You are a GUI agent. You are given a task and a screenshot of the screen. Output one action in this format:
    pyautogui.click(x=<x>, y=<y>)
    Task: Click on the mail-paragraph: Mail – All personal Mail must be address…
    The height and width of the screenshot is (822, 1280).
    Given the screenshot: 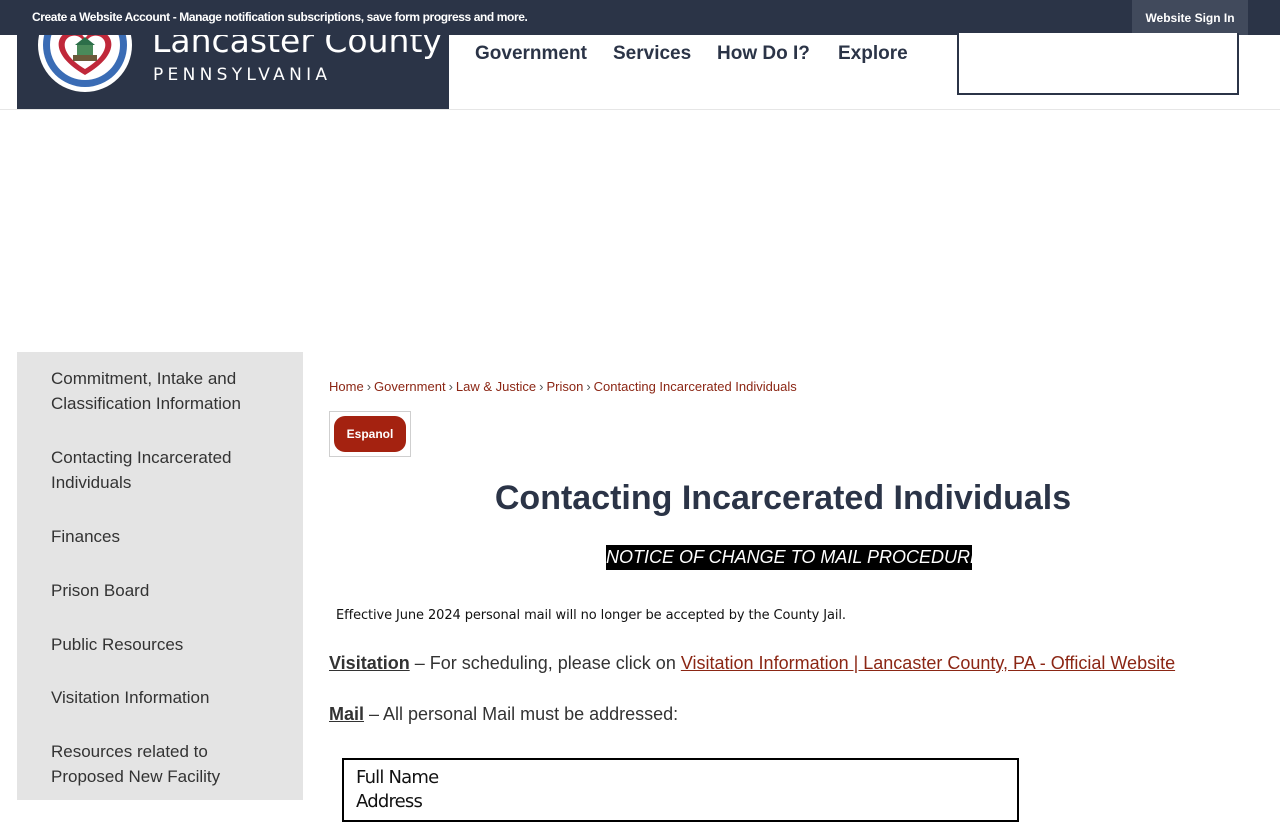 What is the action you would take?
    pyautogui.click(x=503, y=714)
    